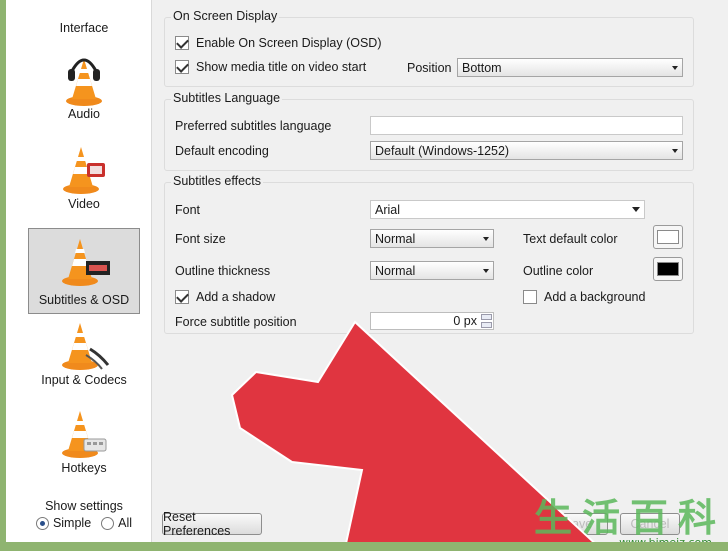 Image resolution: width=728 pixels, height=551 pixels. I want to click on watermark-char: 科, so click(696, 518).